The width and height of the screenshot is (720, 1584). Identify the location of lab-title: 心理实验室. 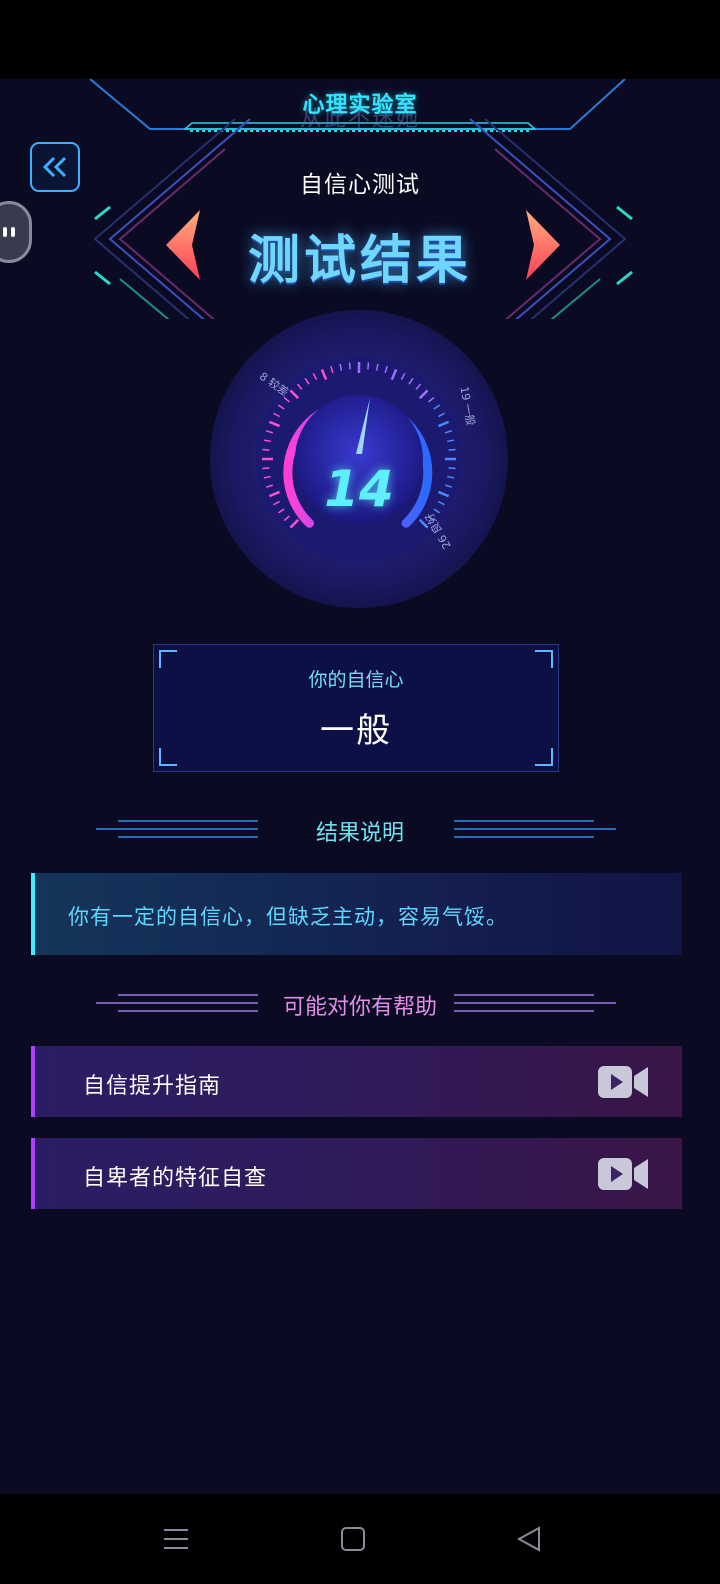
(360, 105).